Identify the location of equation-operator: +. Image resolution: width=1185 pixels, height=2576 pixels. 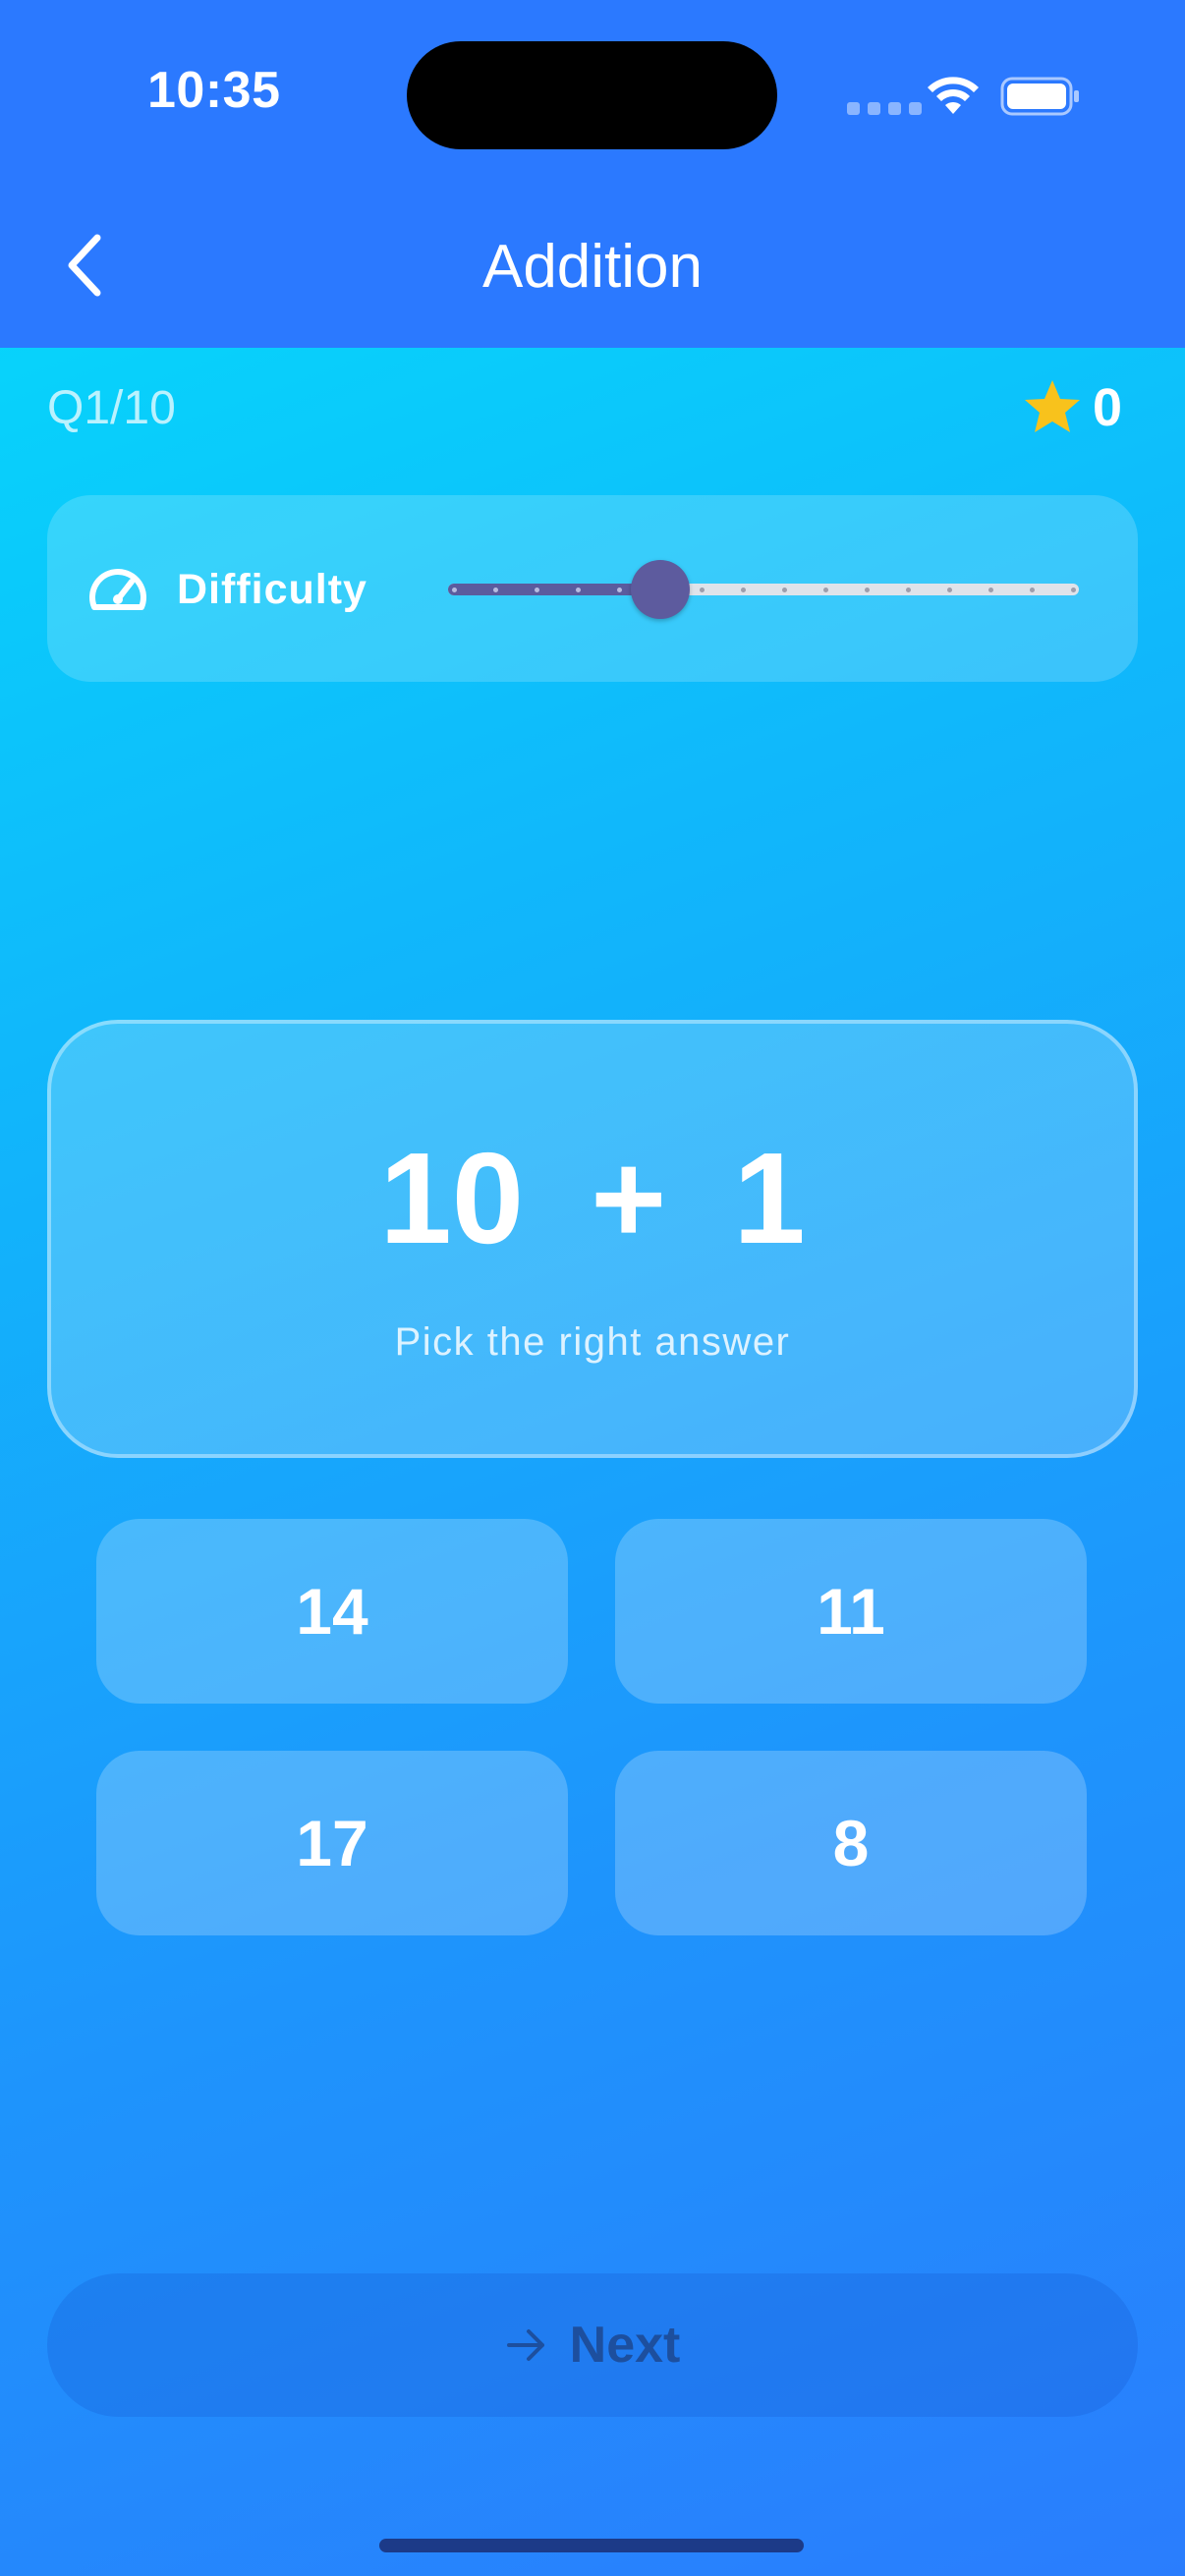
(629, 1198).